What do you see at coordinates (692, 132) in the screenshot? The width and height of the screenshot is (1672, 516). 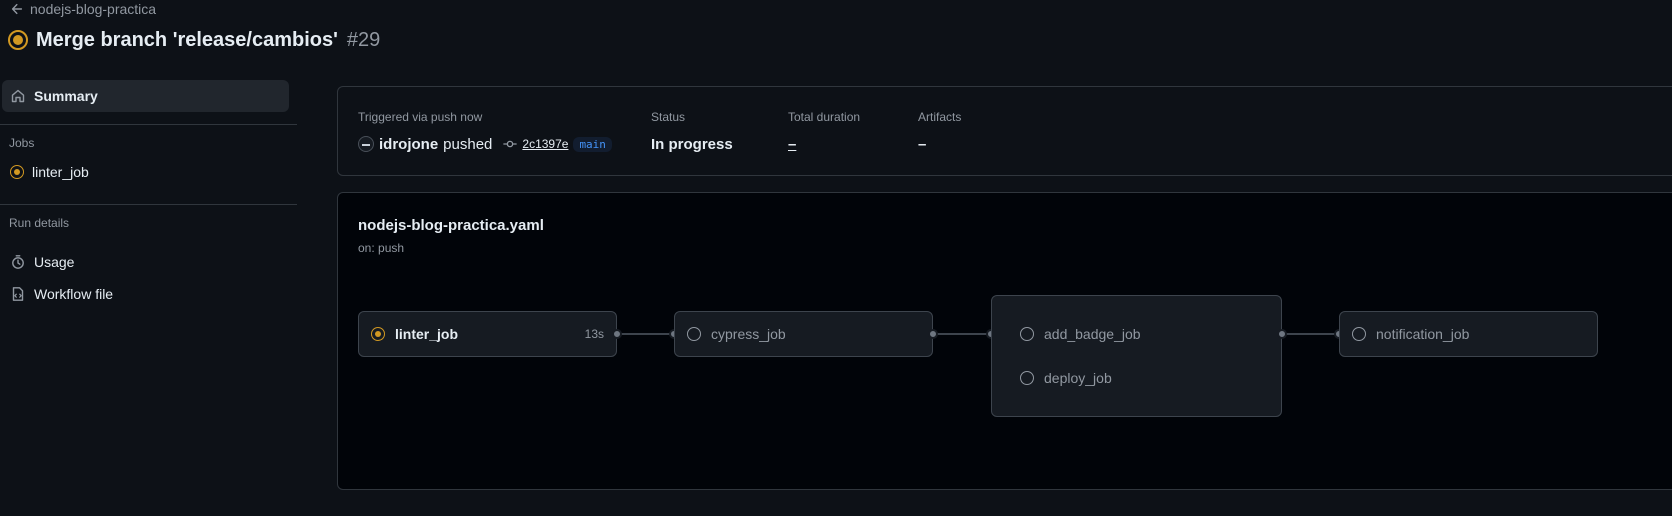 I see `status-info: Status In progress` at bounding box center [692, 132].